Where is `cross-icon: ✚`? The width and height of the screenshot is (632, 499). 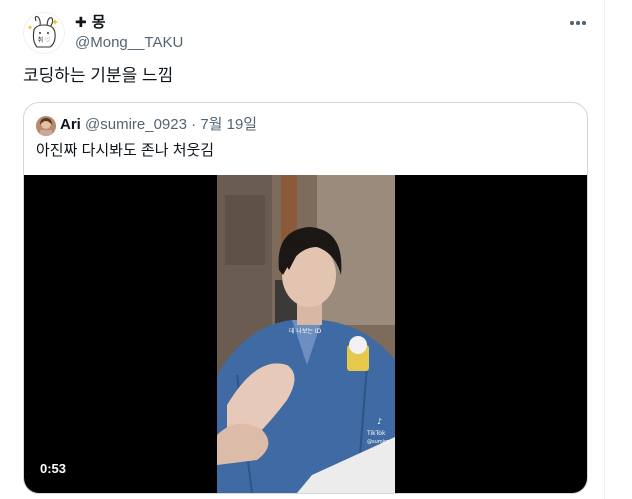
cross-icon: ✚ is located at coordinates (81, 22).